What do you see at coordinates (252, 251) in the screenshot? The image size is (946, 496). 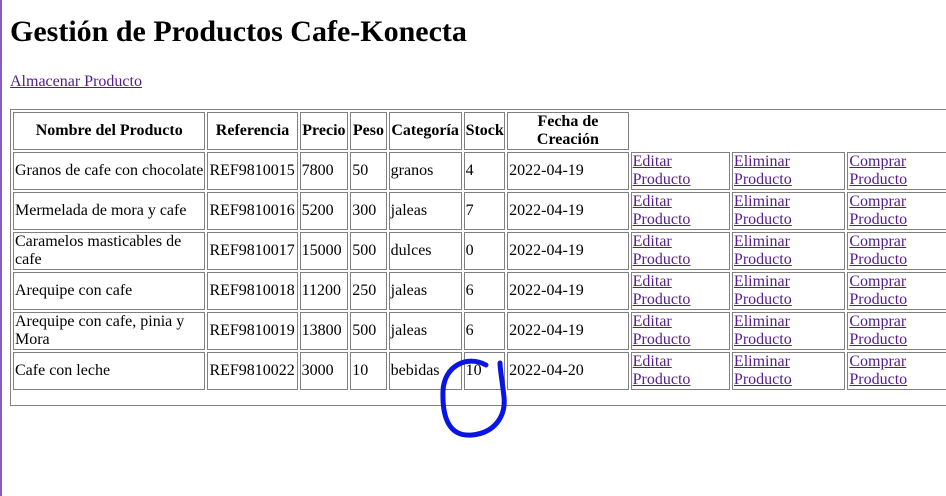 I see `reference-cell: REF9810017` at bounding box center [252, 251].